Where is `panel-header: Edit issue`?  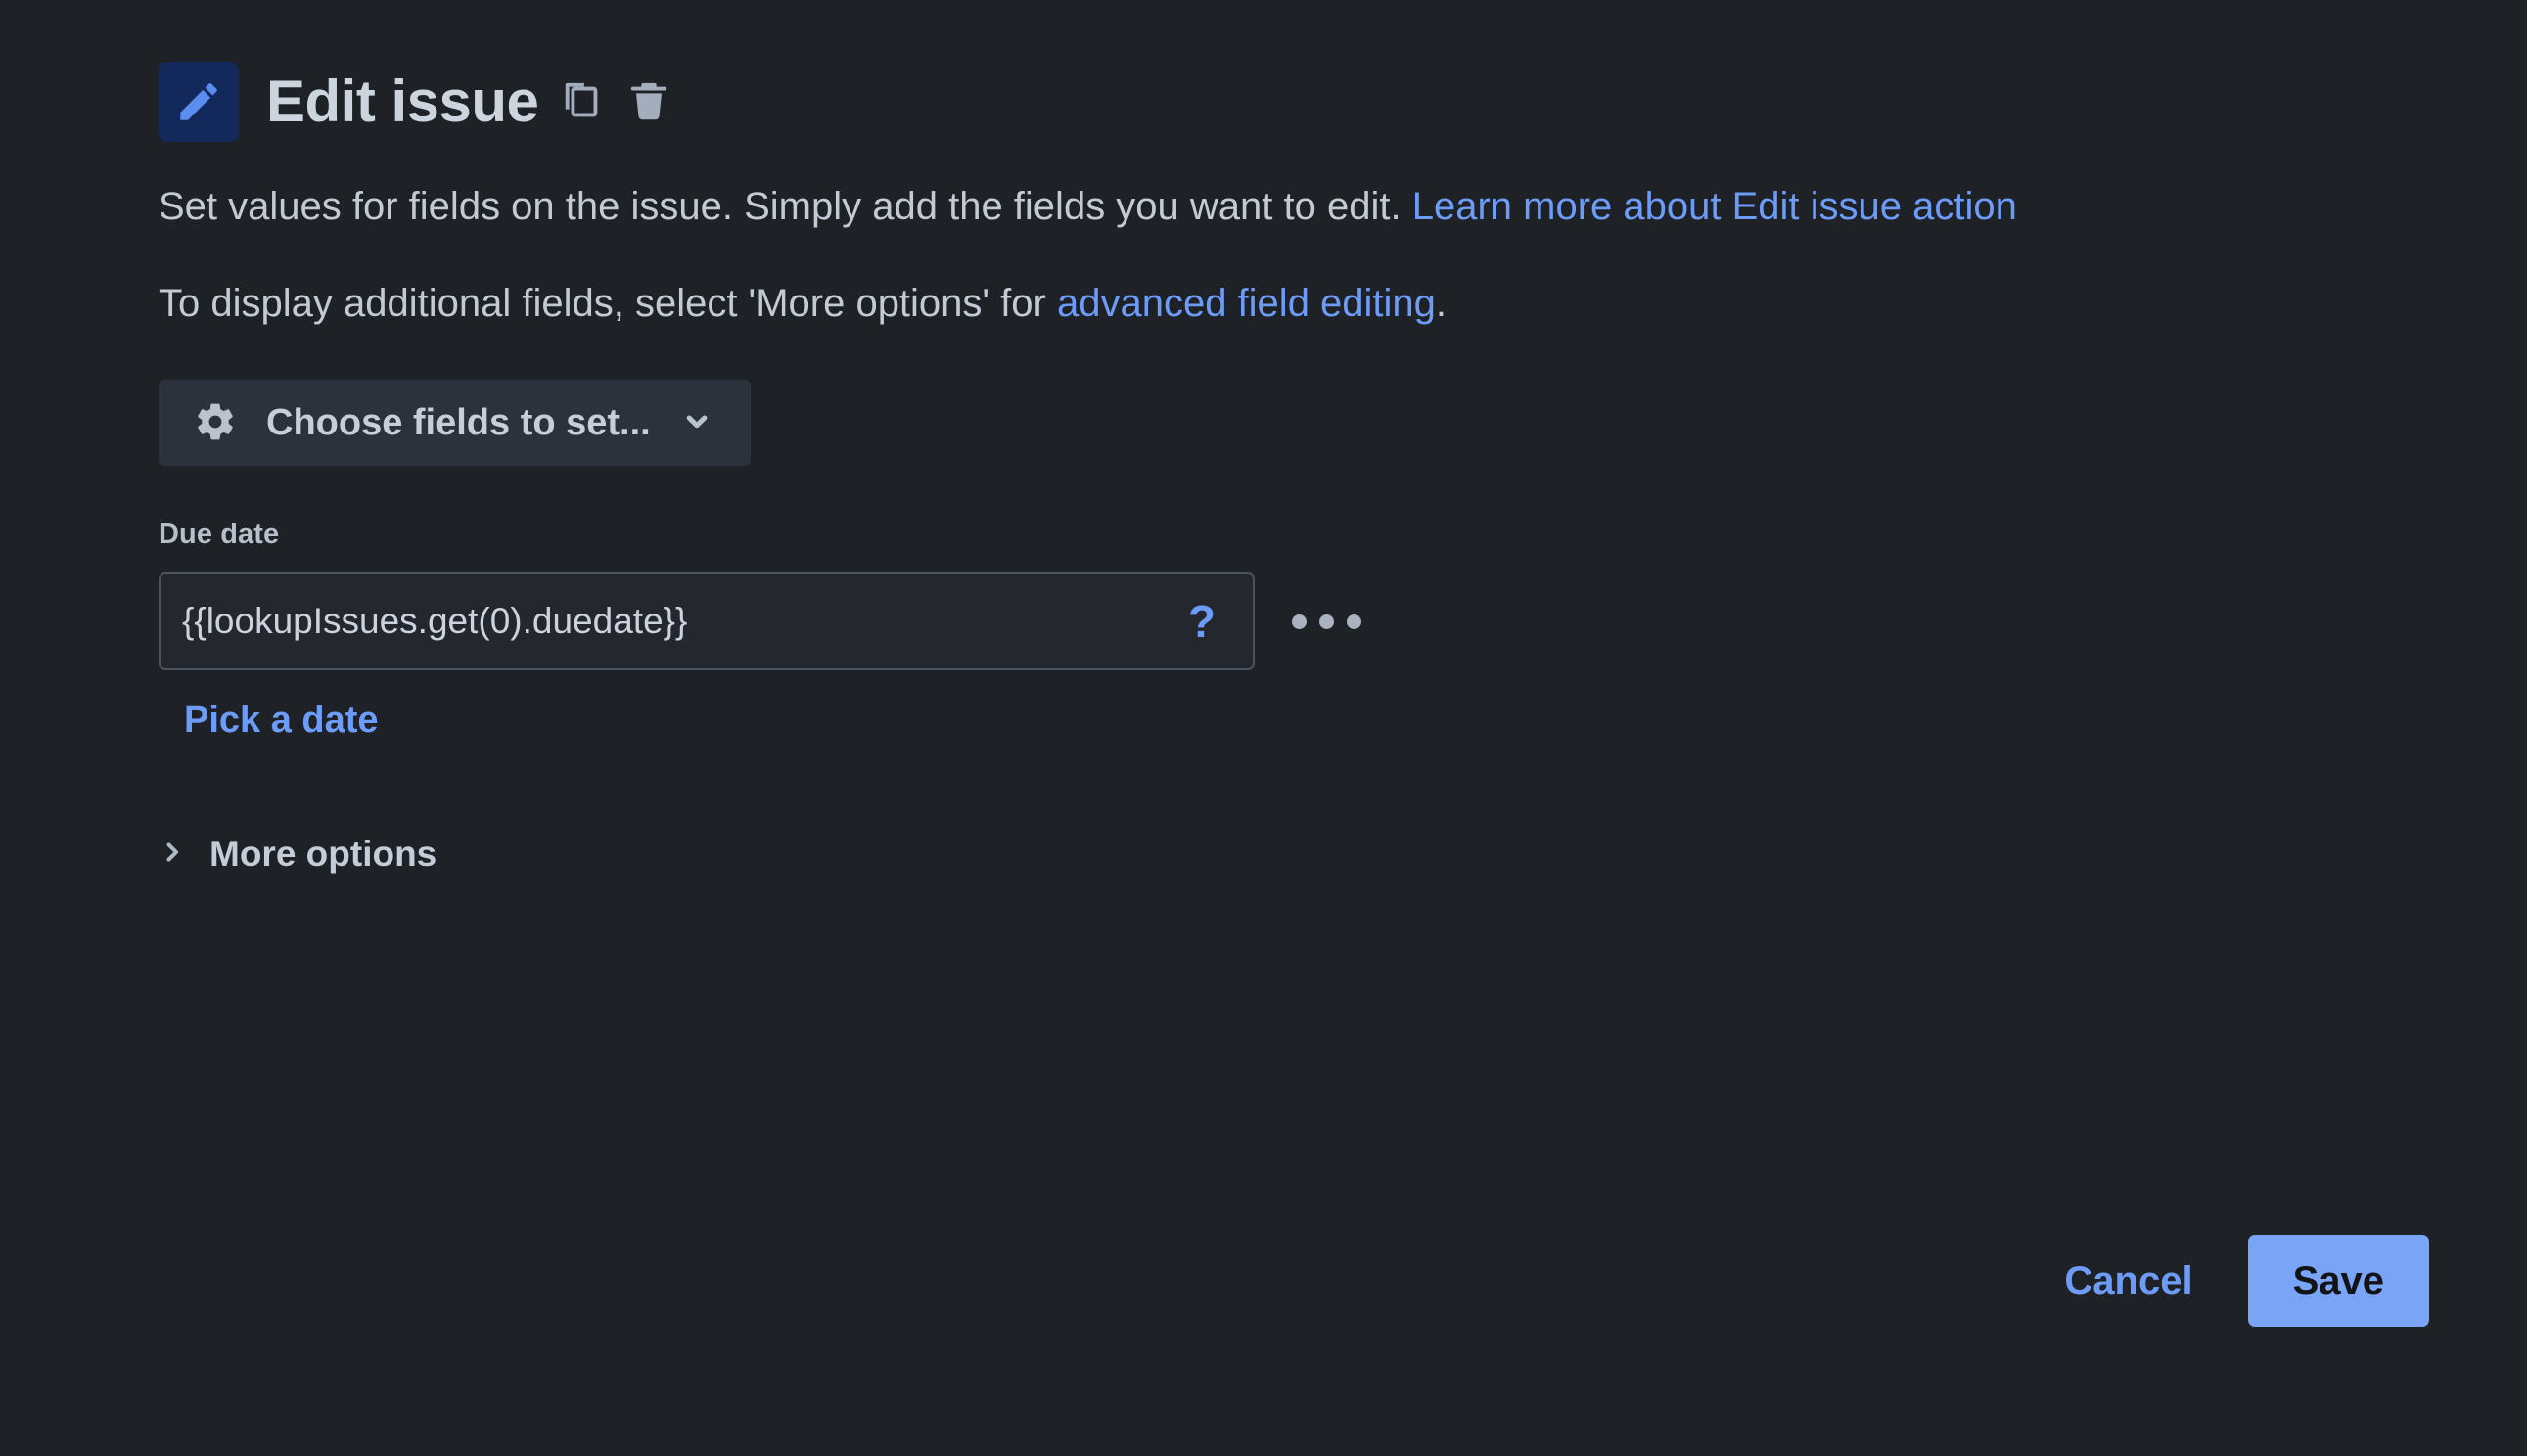 panel-header: Edit issue is located at coordinates (1294, 102).